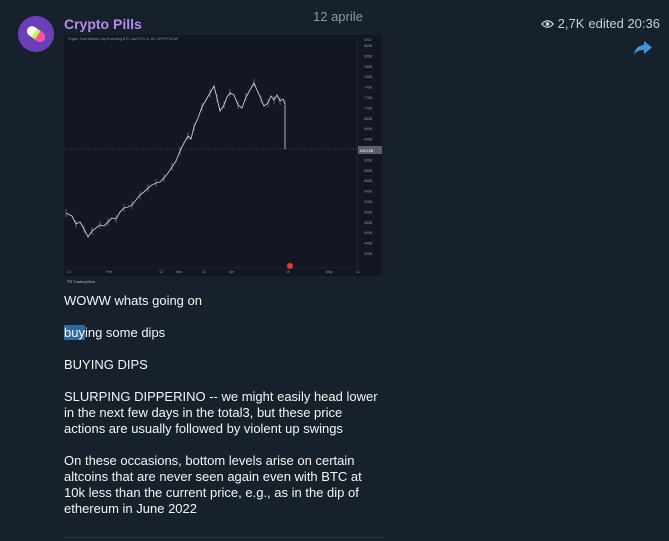 The image size is (669, 541). What do you see at coordinates (179, 272) in the screenshot?
I see `chart-x-tick: Mar` at bounding box center [179, 272].